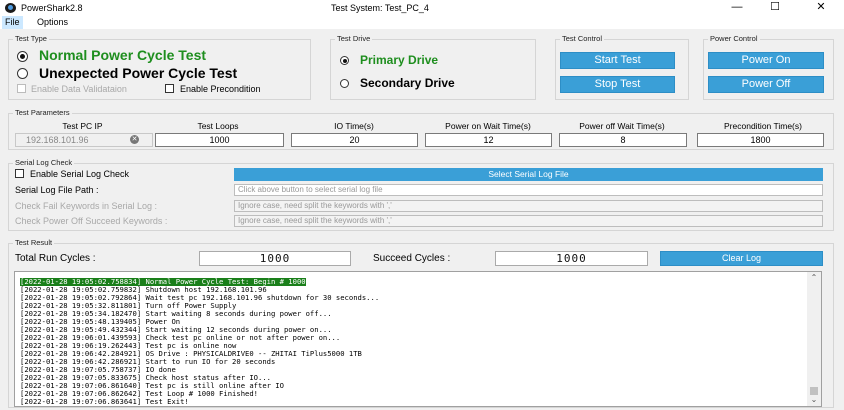  I want to click on serial-log-title: Serial Log Check, so click(44, 163).